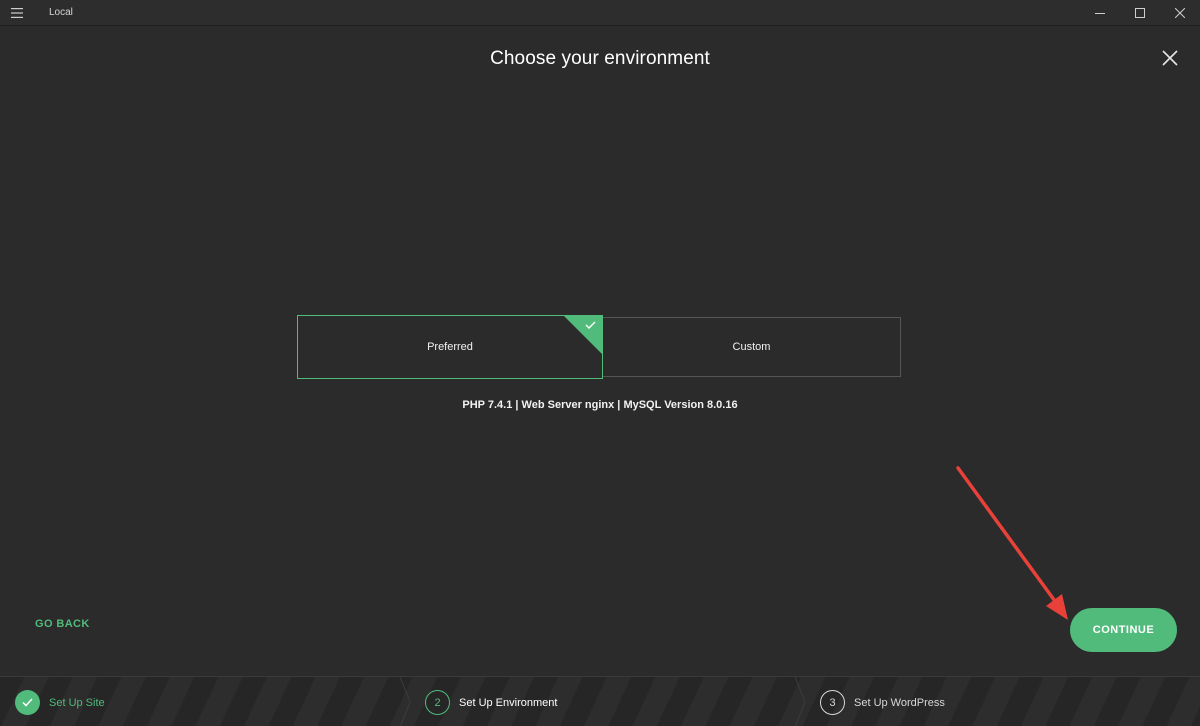 This screenshot has width=1200, height=726. What do you see at coordinates (17, 13) in the screenshot?
I see `hamburger-icon` at bounding box center [17, 13].